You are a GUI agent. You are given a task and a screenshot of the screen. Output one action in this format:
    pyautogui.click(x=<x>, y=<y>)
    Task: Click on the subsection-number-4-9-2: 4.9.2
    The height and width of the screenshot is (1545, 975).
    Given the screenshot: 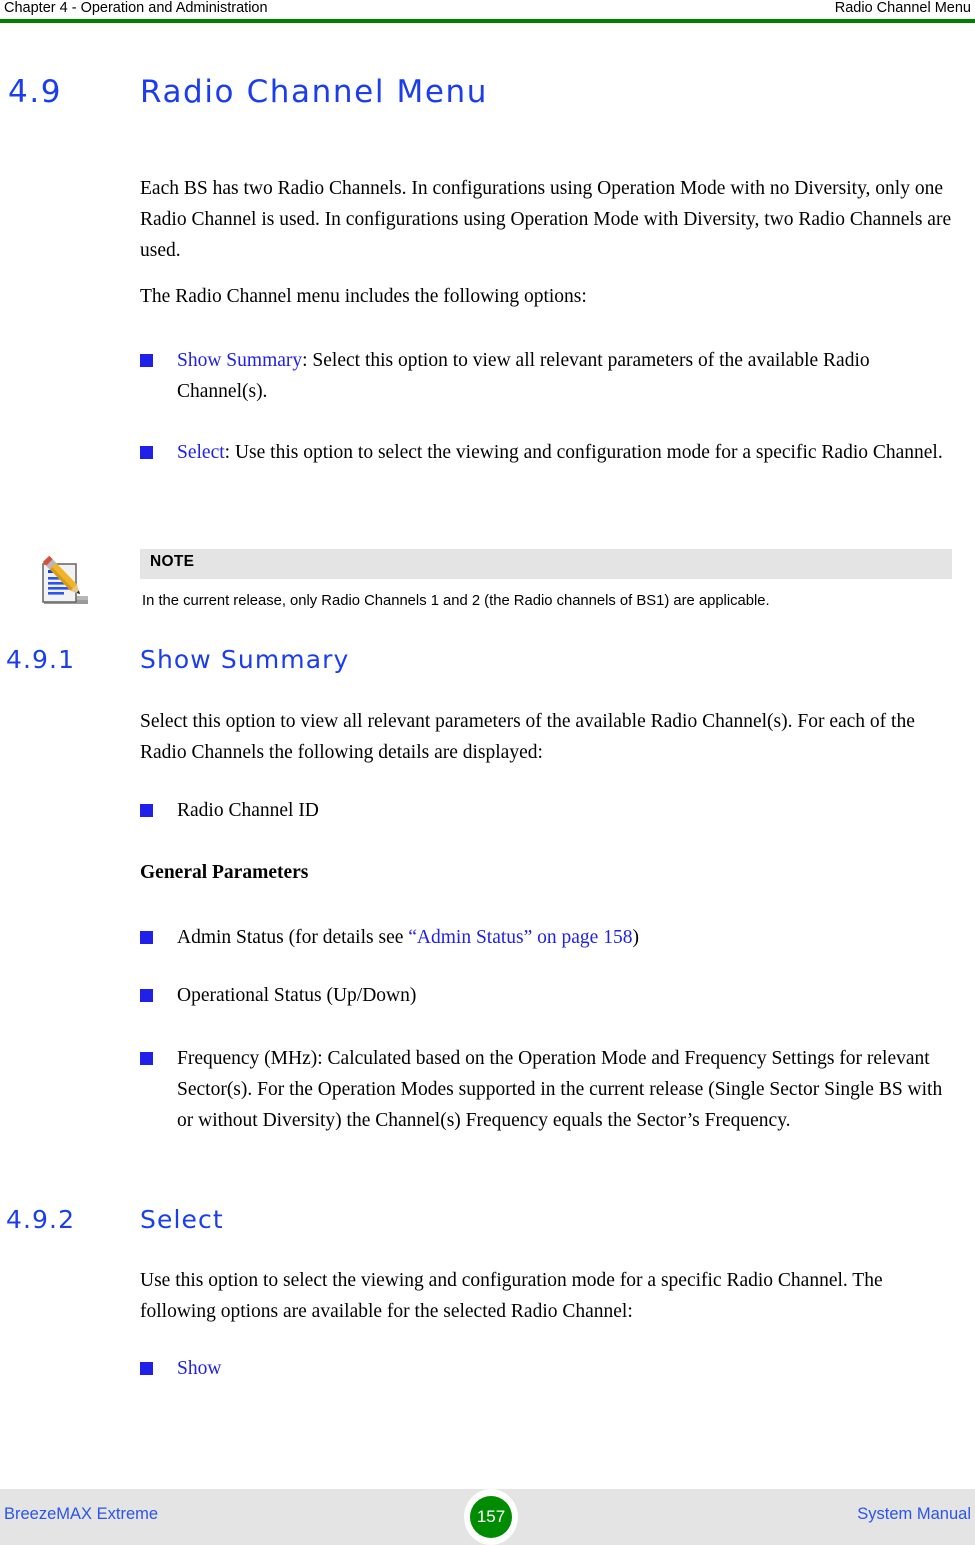 What is the action you would take?
    pyautogui.click(x=41, y=1219)
    